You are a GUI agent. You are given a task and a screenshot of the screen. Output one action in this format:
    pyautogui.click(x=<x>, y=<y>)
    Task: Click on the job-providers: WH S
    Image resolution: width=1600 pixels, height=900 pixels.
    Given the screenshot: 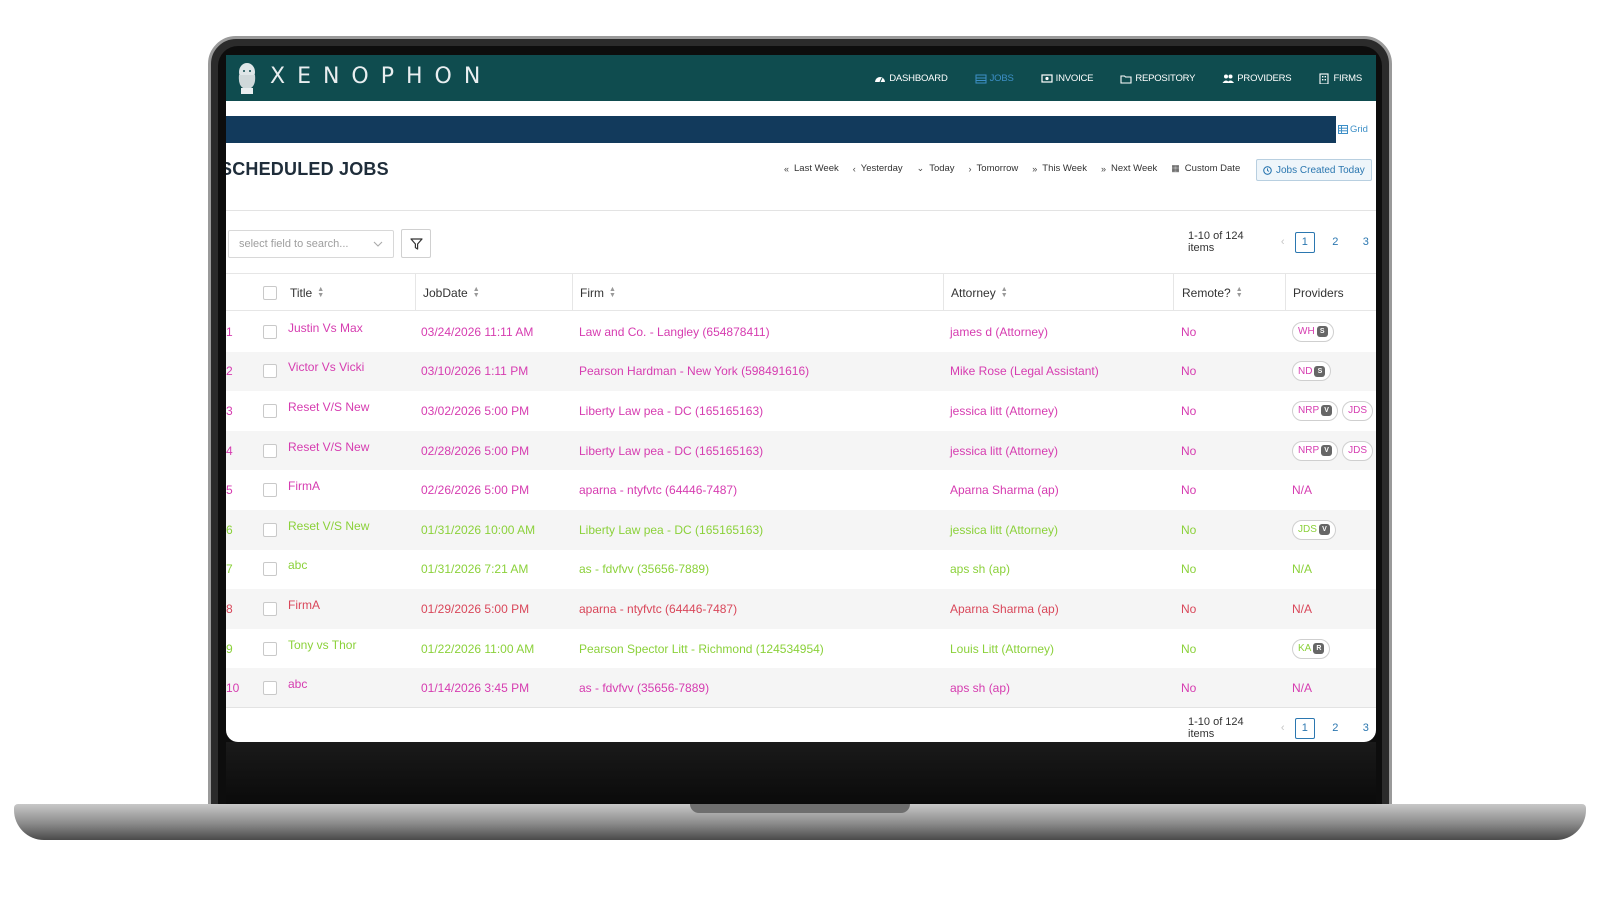 What is the action you would take?
    pyautogui.click(x=1315, y=332)
    